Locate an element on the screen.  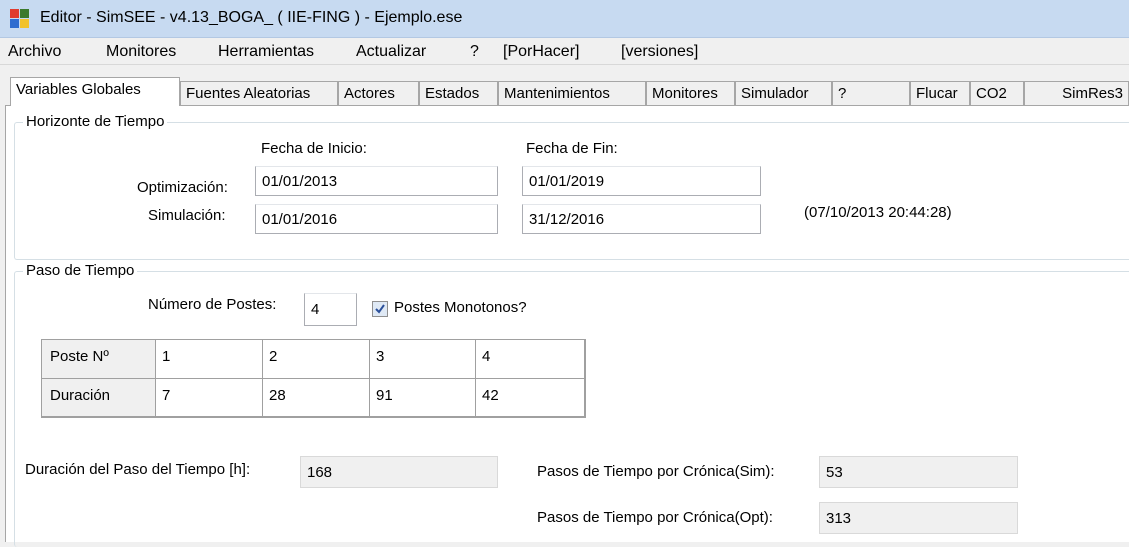
checkmark-icon is located at coordinates (380, 309).